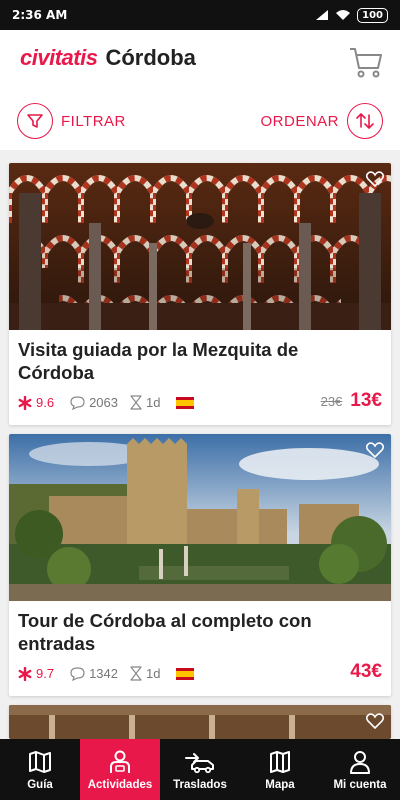 This screenshot has width=400, height=800. Describe the element at coordinates (183, 632) in the screenshot. I see `activity-title: Tour de Córdoba al completo con entradas` at that location.